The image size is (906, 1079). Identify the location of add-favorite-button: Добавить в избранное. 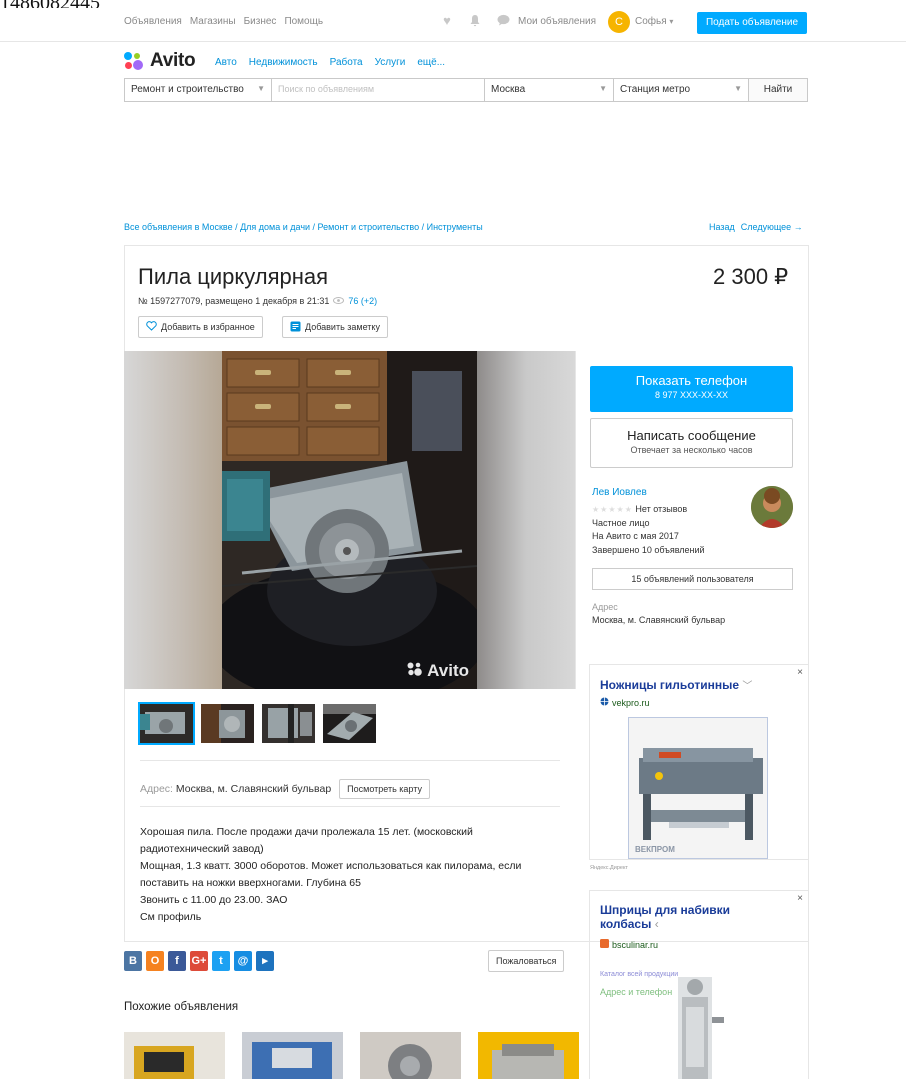
(200, 327).